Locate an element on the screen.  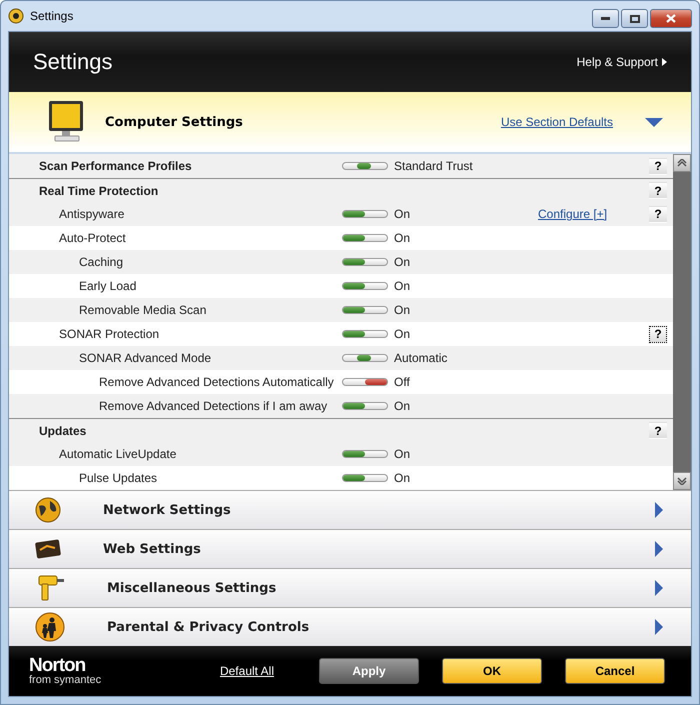
category-row: Miscellaneous Settings is located at coordinates (350, 587).